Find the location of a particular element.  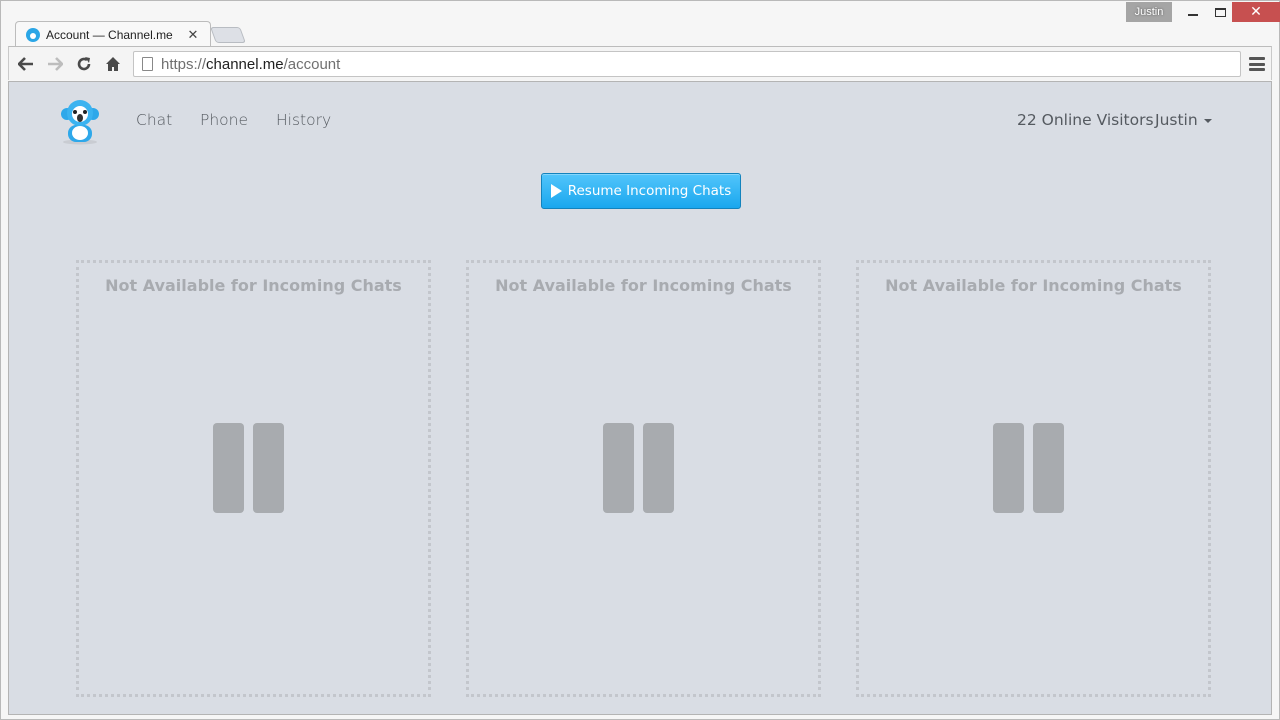

user-menu-dropdown: Justin is located at coordinates (1183, 120).